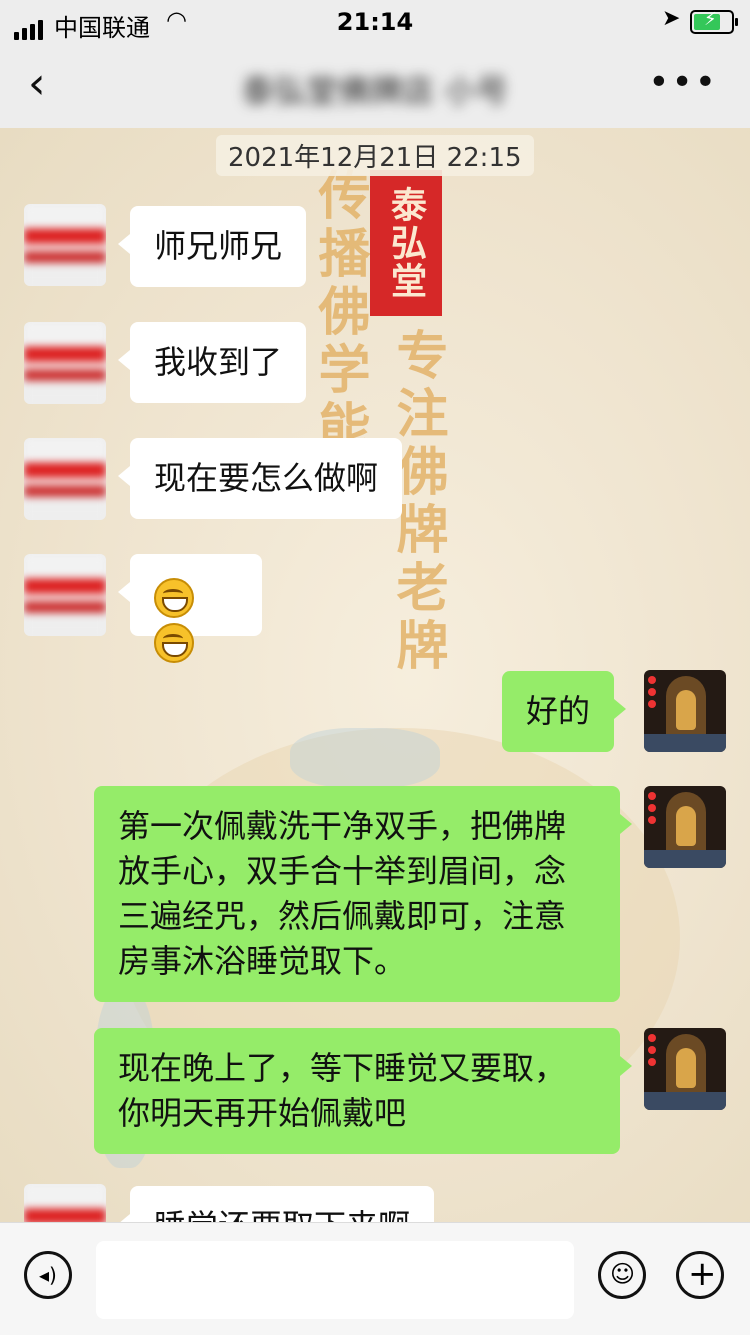 This screenshot has width=750, height=1335. I want to click on input-bar: ◂) ☺ +, so click(375, 1278).